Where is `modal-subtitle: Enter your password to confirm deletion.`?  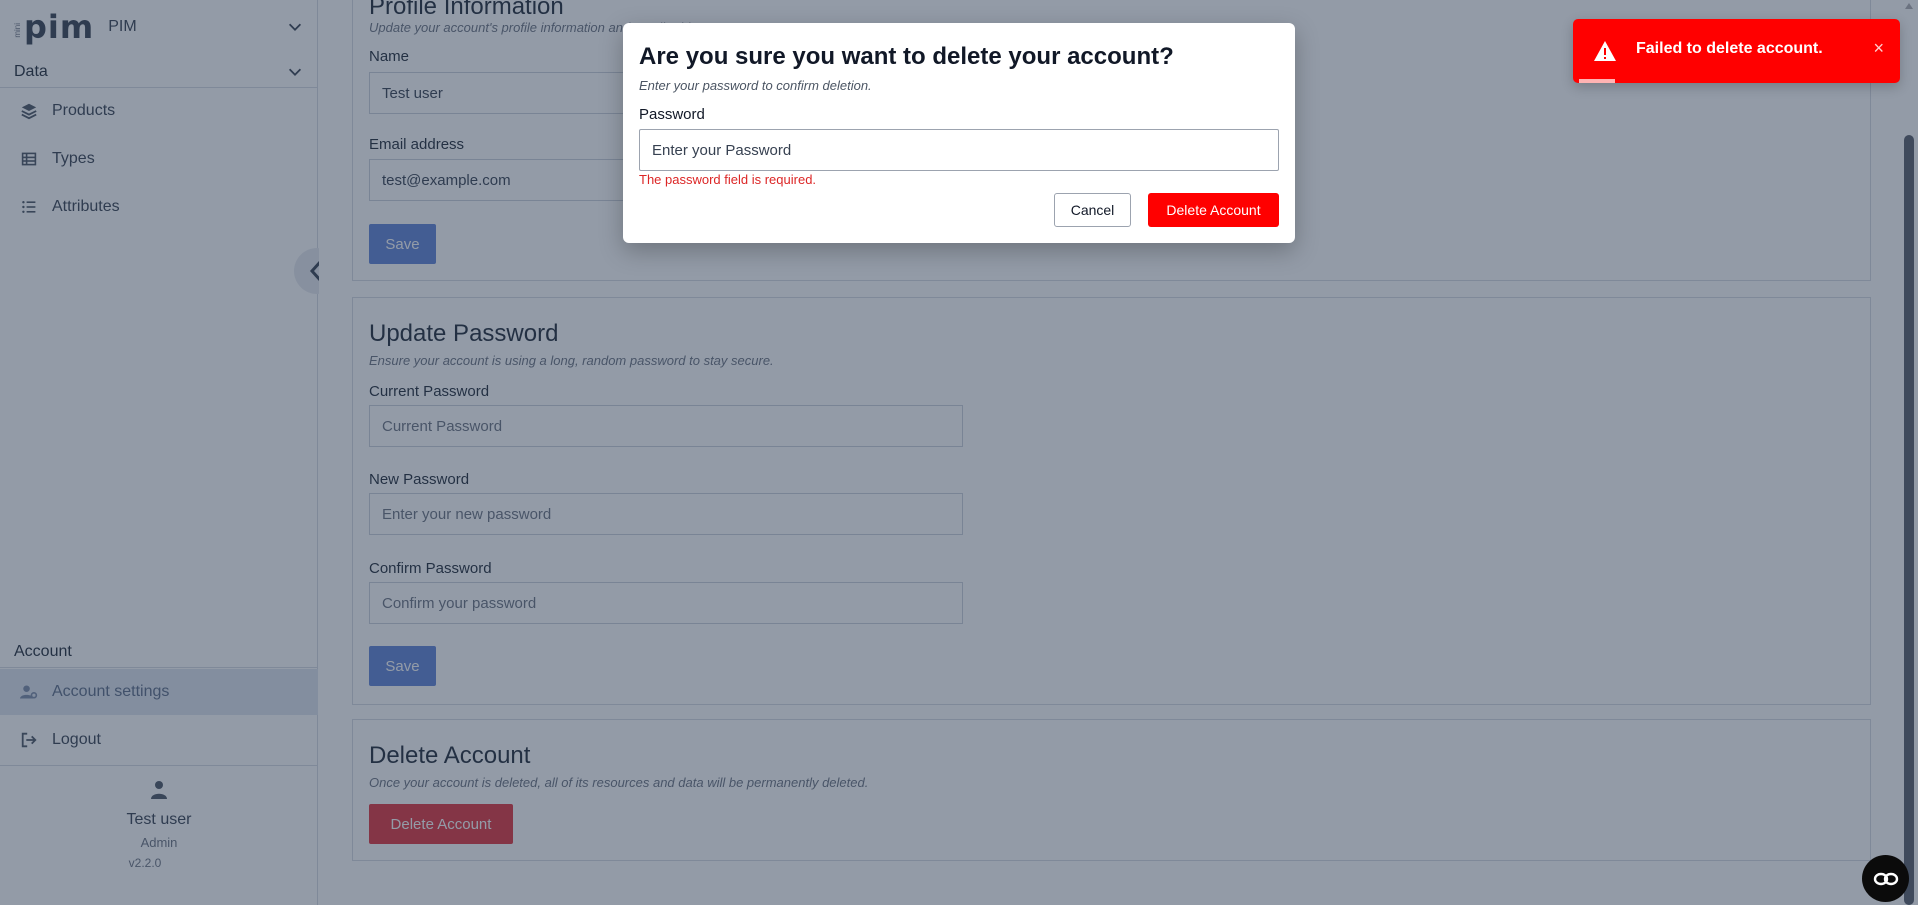 modal-subtitle: Enter your password to confirm deletion. is located at coordinates (755, 85).